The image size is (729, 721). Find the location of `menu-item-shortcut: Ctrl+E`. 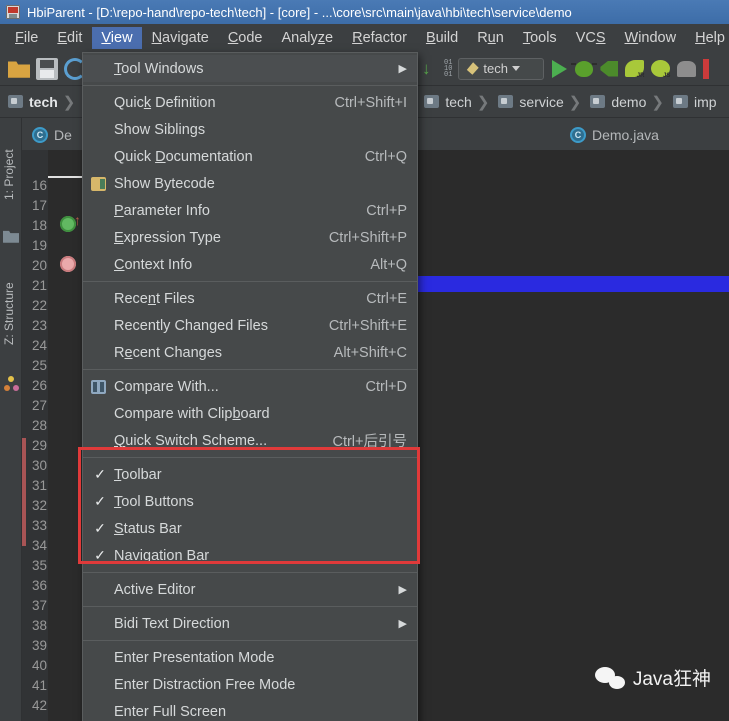

menu-item-shortcut: Ctrl+E is located at coordinates (386, 298).